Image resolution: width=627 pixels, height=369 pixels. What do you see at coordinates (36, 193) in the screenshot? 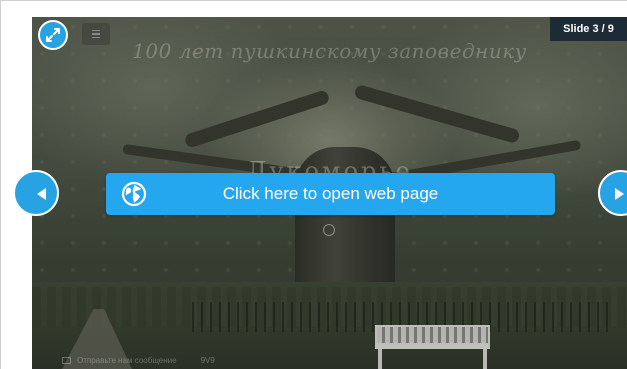
I see `prev-slide-button` at bounding box center [36, 193].